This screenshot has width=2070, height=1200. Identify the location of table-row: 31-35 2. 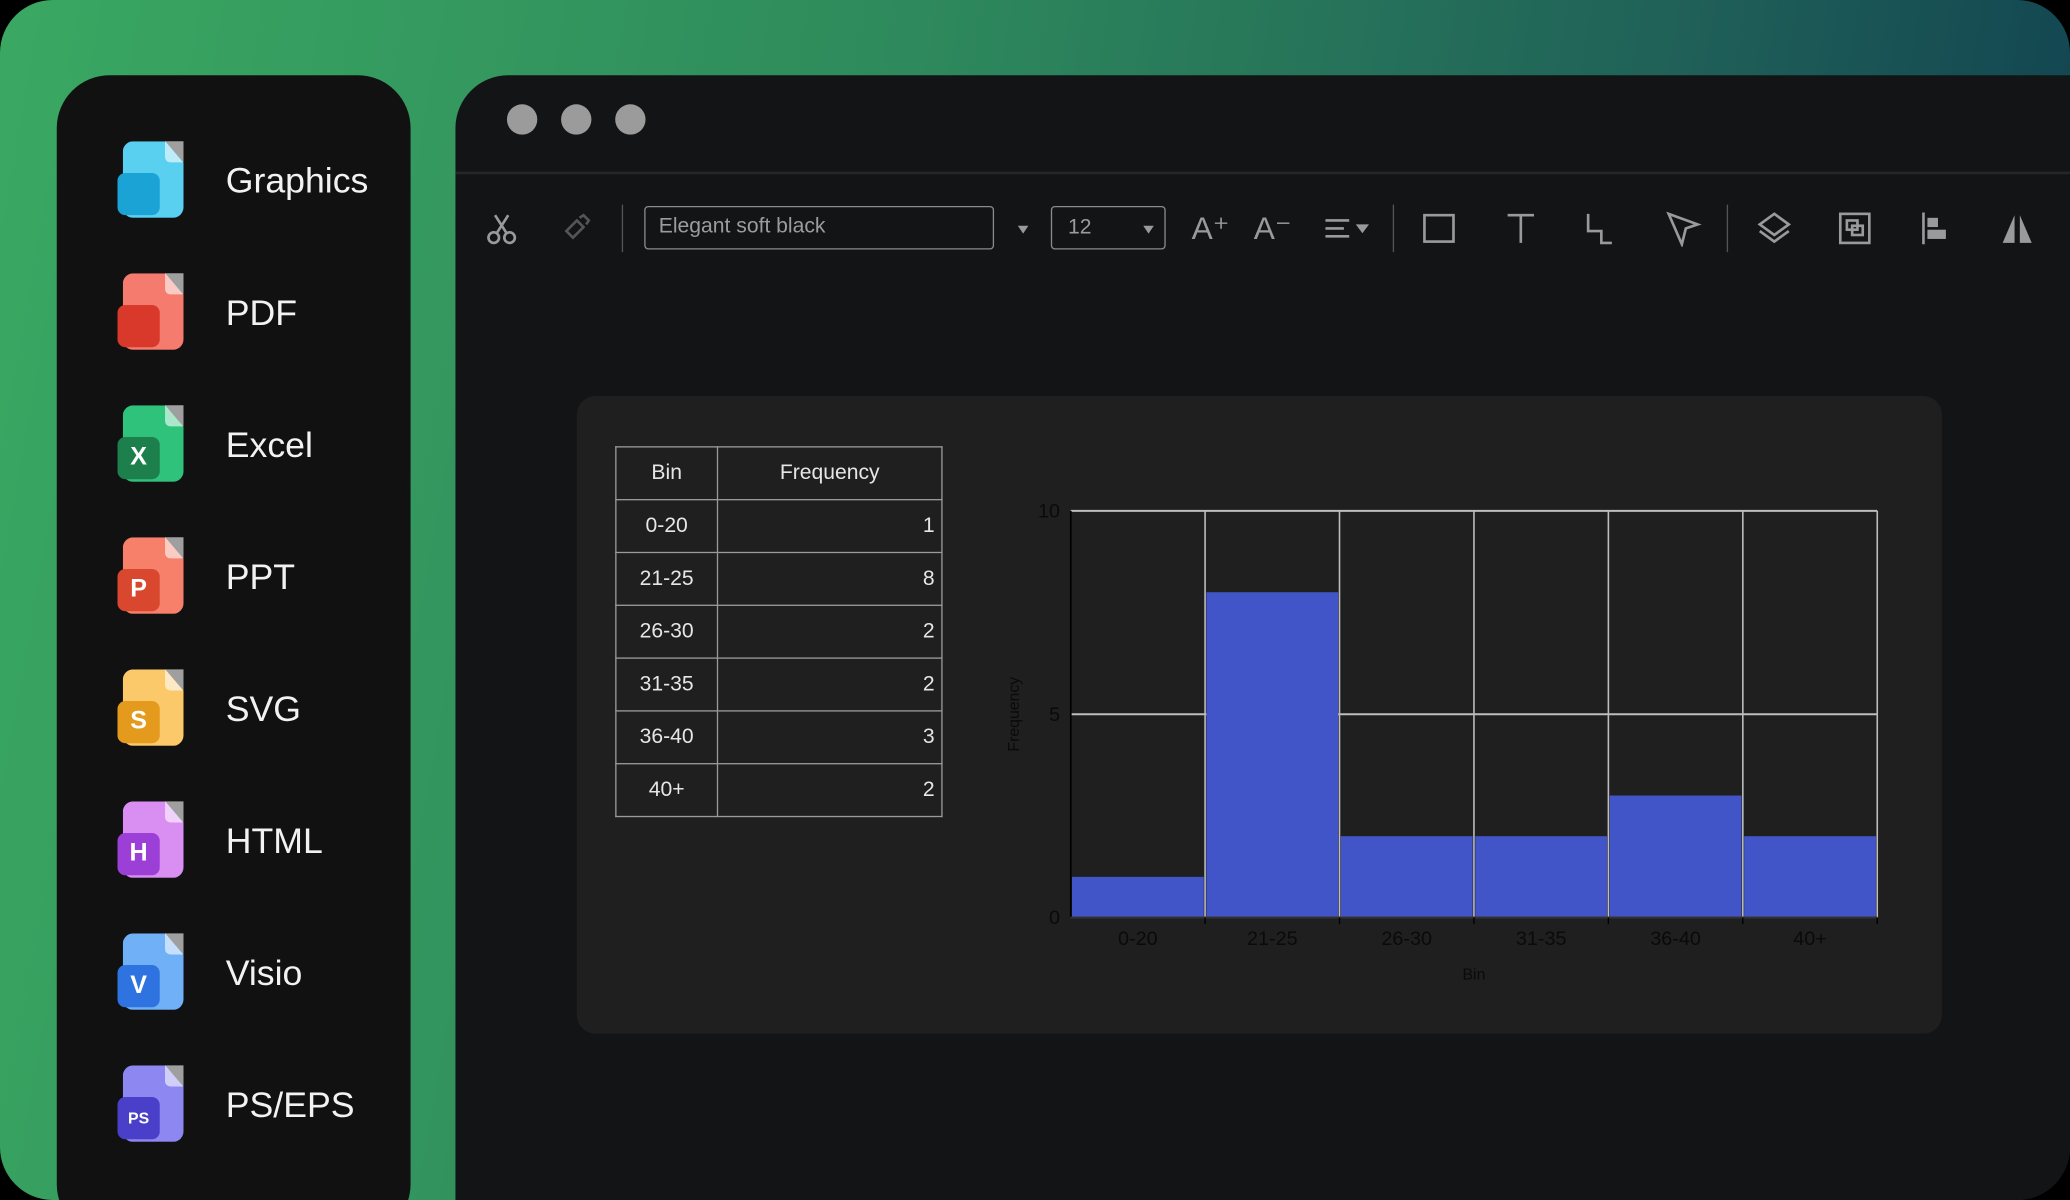
(779, 684).